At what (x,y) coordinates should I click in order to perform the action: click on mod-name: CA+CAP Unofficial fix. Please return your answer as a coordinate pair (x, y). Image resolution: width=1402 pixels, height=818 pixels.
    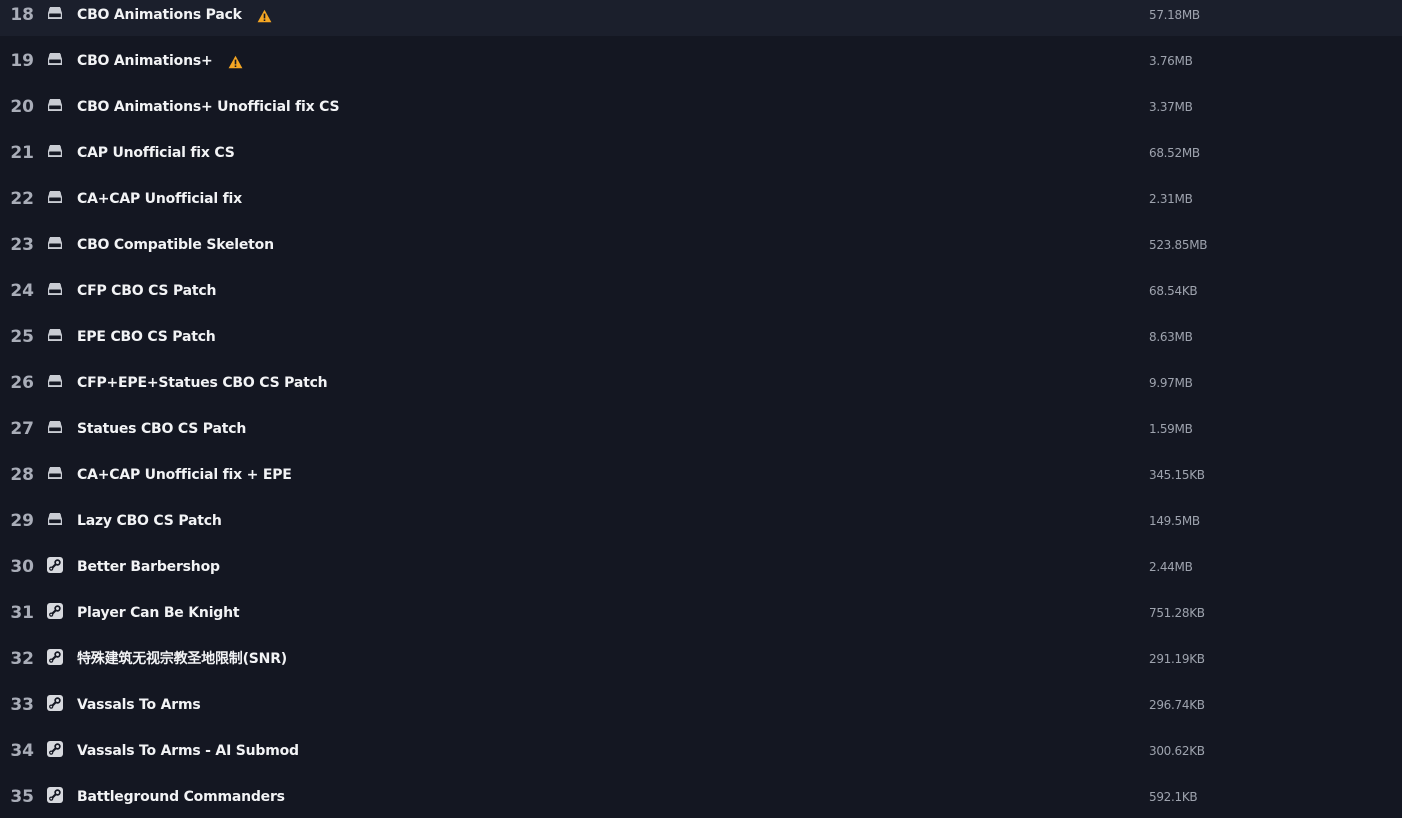
    Looking at the image, I should click on (159, 199).